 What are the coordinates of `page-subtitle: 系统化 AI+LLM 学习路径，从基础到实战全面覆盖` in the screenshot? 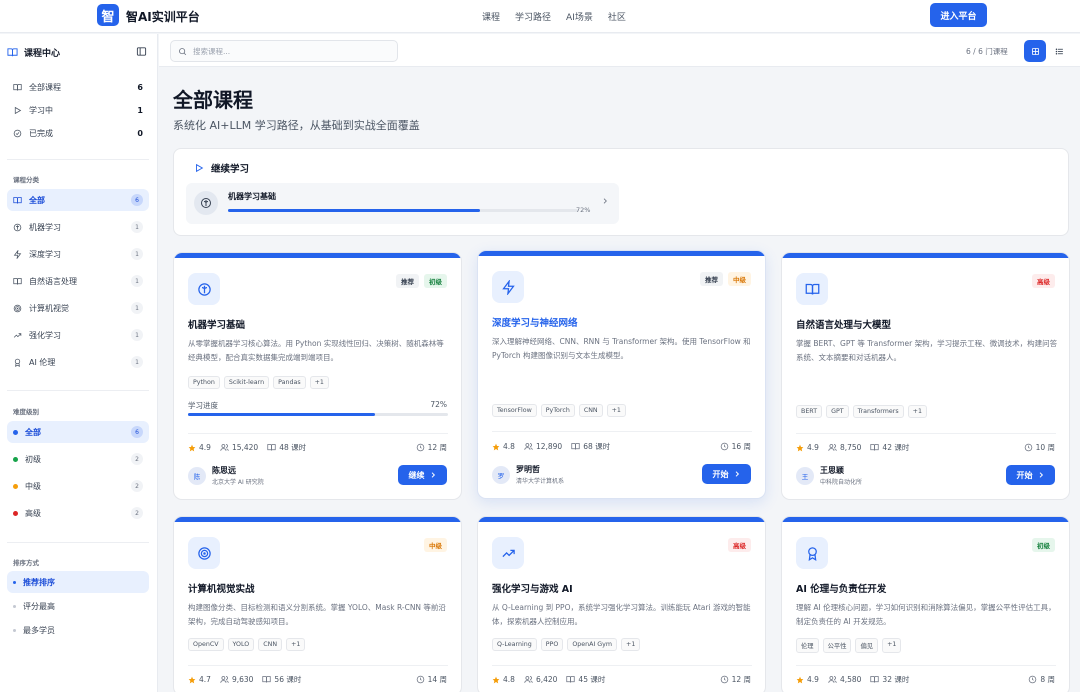 It's located at (296, 125).